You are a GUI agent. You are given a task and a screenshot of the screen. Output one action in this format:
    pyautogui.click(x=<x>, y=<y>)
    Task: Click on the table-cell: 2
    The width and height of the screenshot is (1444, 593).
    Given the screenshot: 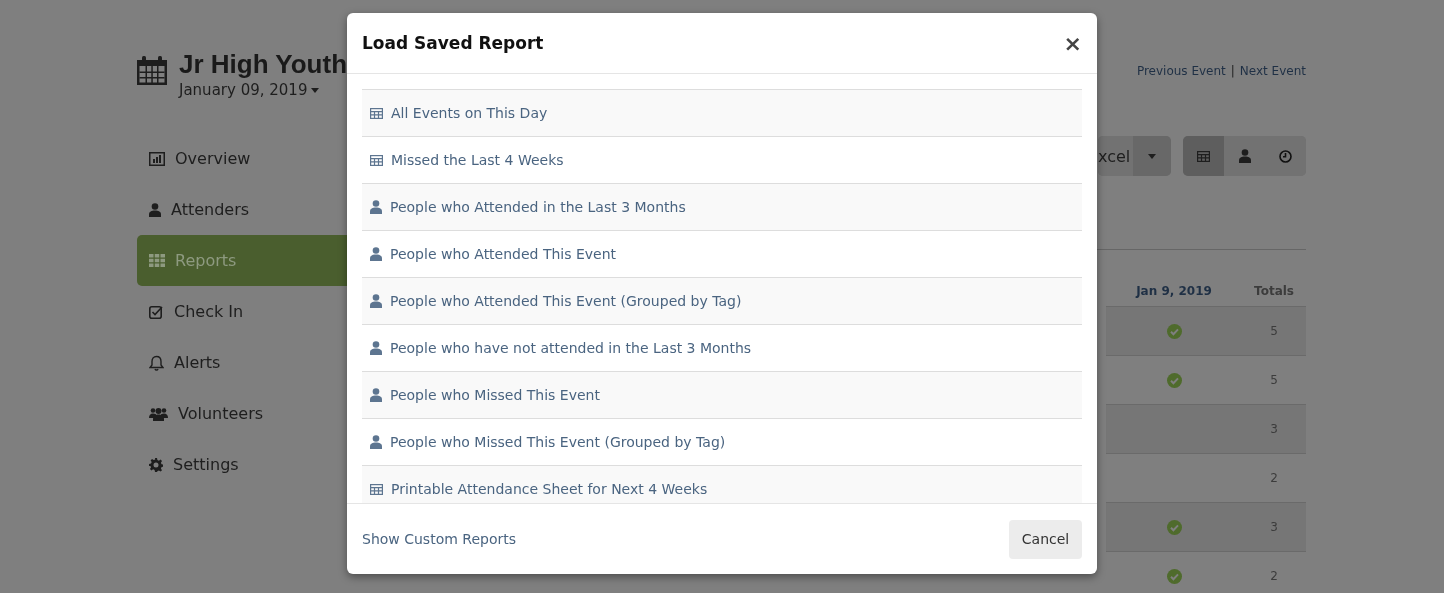 What is the action you would take?
    pyautogui.click(x=1274, y=572)
    